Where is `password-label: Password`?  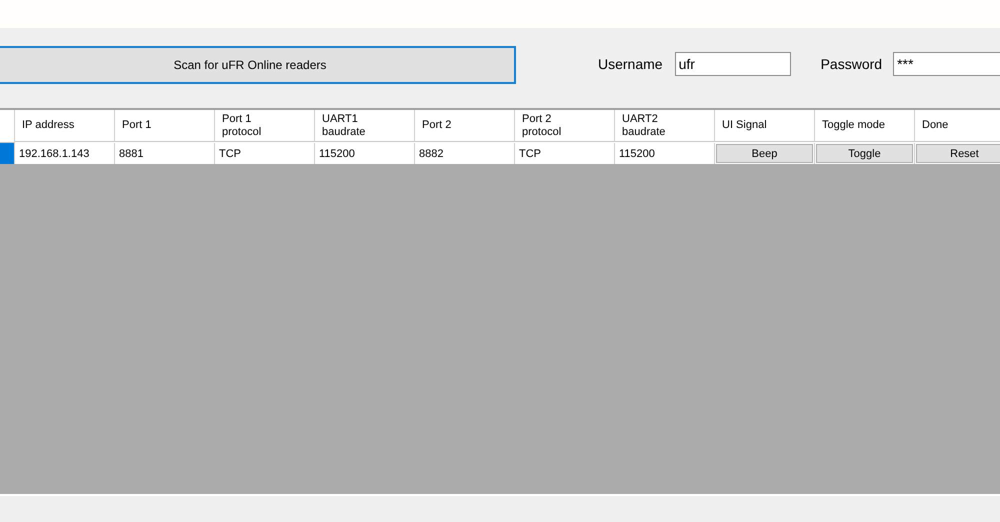 password-label: Password is located at coordinates (851, 64).